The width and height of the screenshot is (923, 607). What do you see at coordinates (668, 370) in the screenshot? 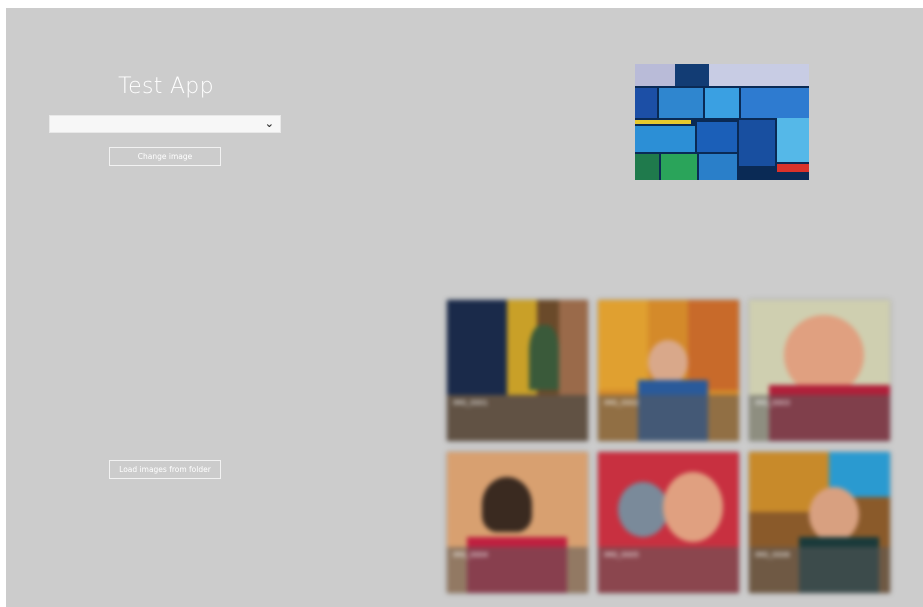
I see `thumbnail: IMG_0002` at bounding box center [668, 370].